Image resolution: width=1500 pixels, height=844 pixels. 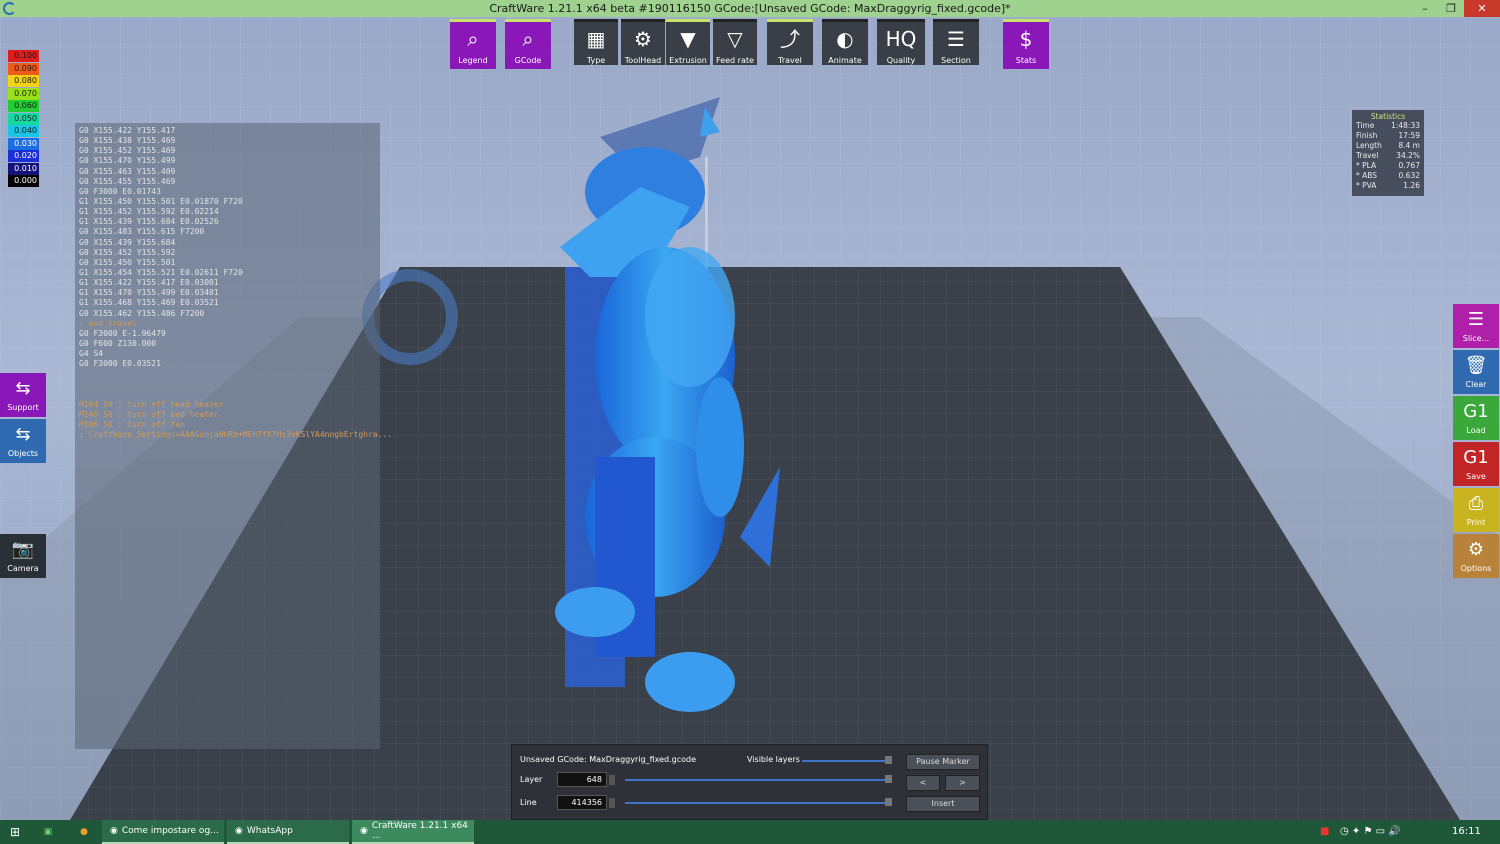 What do you see at coordinates (473, 44) in the screenshot?
I see `toolbar-legend-button: ⌕ Legend` at bounding box center [473, 44].